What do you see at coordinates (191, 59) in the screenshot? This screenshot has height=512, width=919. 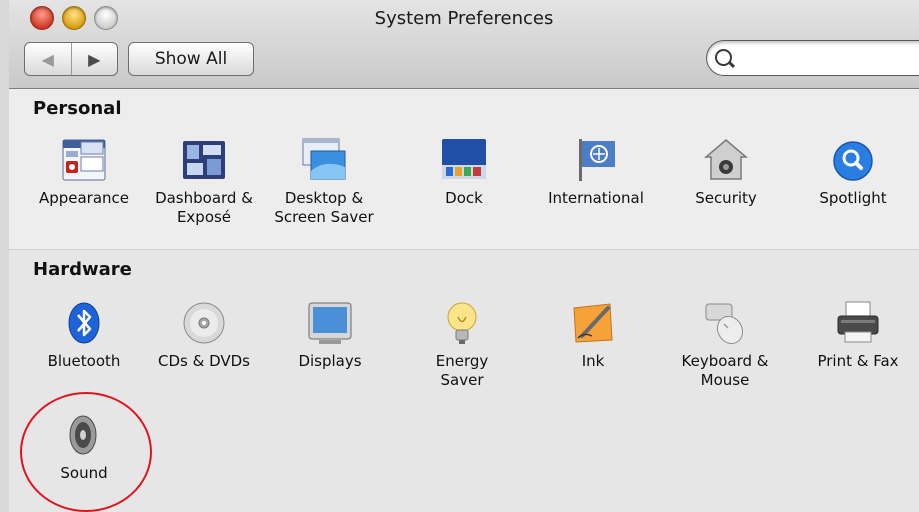 I see `show-all-button: Show All` at bounding box center [191, 59].